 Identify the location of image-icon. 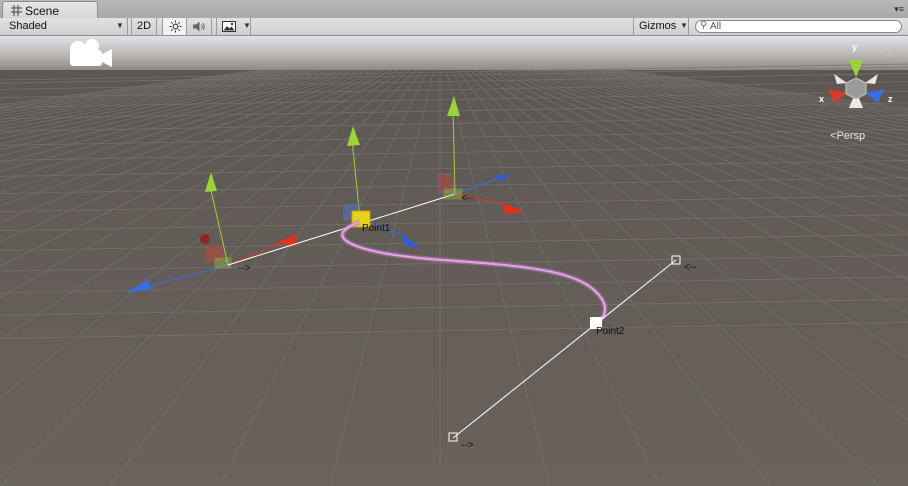
(229, 26).